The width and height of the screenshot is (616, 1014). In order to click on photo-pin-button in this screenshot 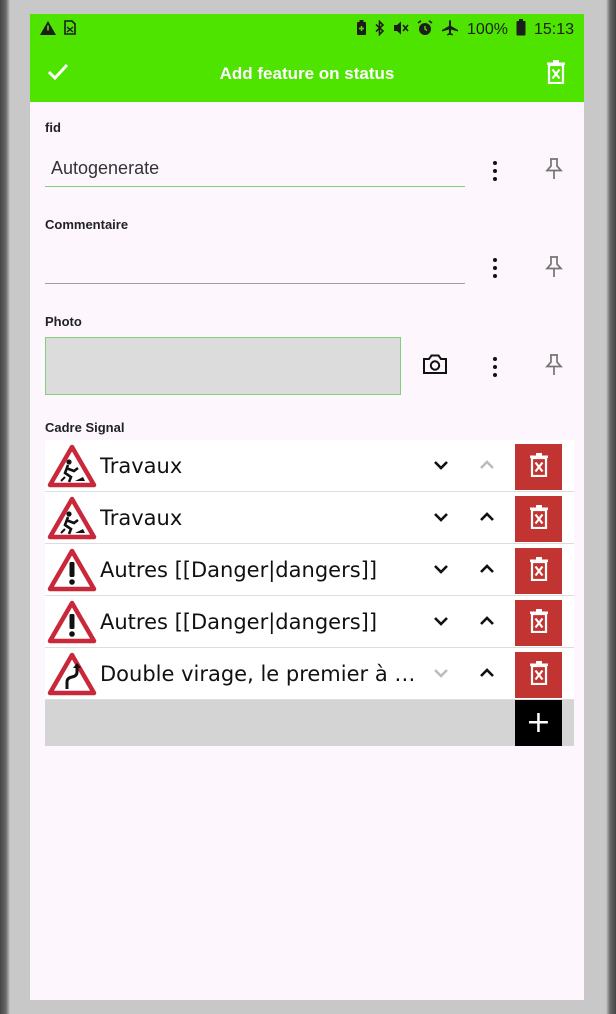, I will do `click(554, 367)`.